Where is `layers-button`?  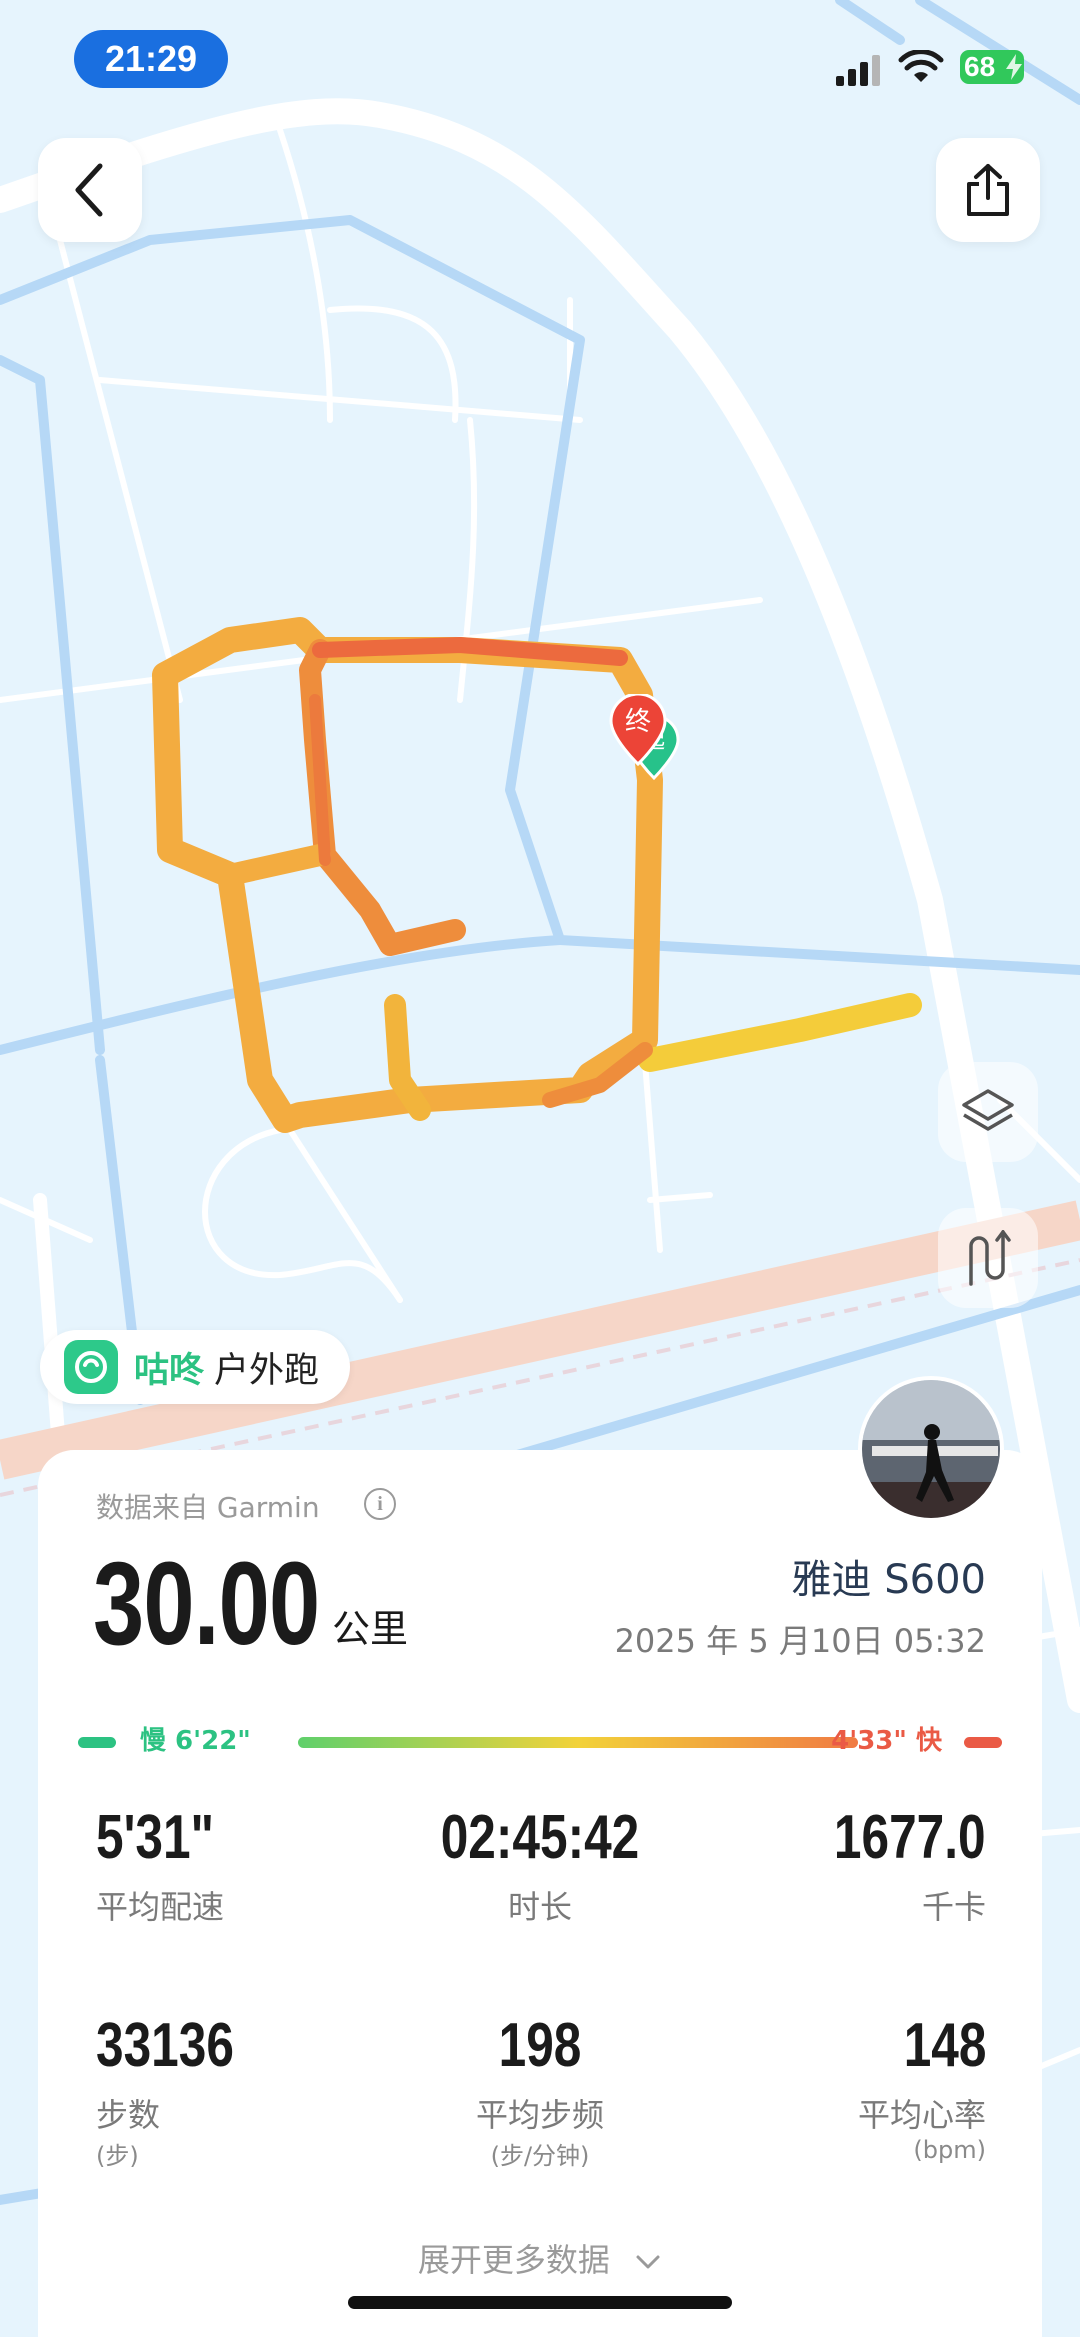
layers-button is located at coordinates (988, 1112).